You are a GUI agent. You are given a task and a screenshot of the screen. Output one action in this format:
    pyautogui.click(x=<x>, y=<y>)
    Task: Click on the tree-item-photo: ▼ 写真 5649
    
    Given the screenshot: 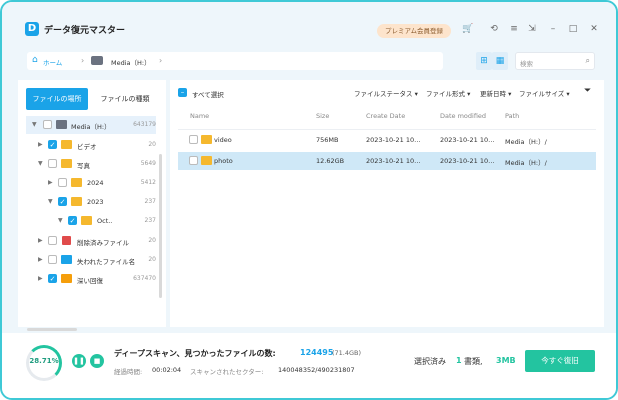 What is the action you would take?
    pyautogui.click(x=91, y=164)
    